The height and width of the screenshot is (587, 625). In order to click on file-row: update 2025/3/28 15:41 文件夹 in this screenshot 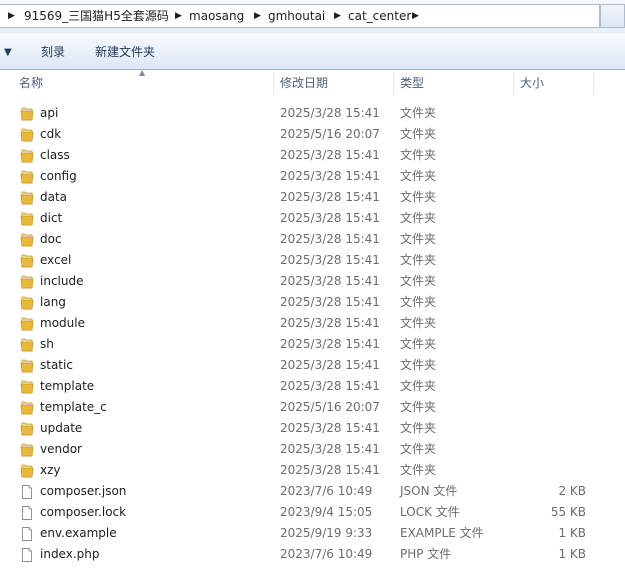, I will do `click(300, 428)`.